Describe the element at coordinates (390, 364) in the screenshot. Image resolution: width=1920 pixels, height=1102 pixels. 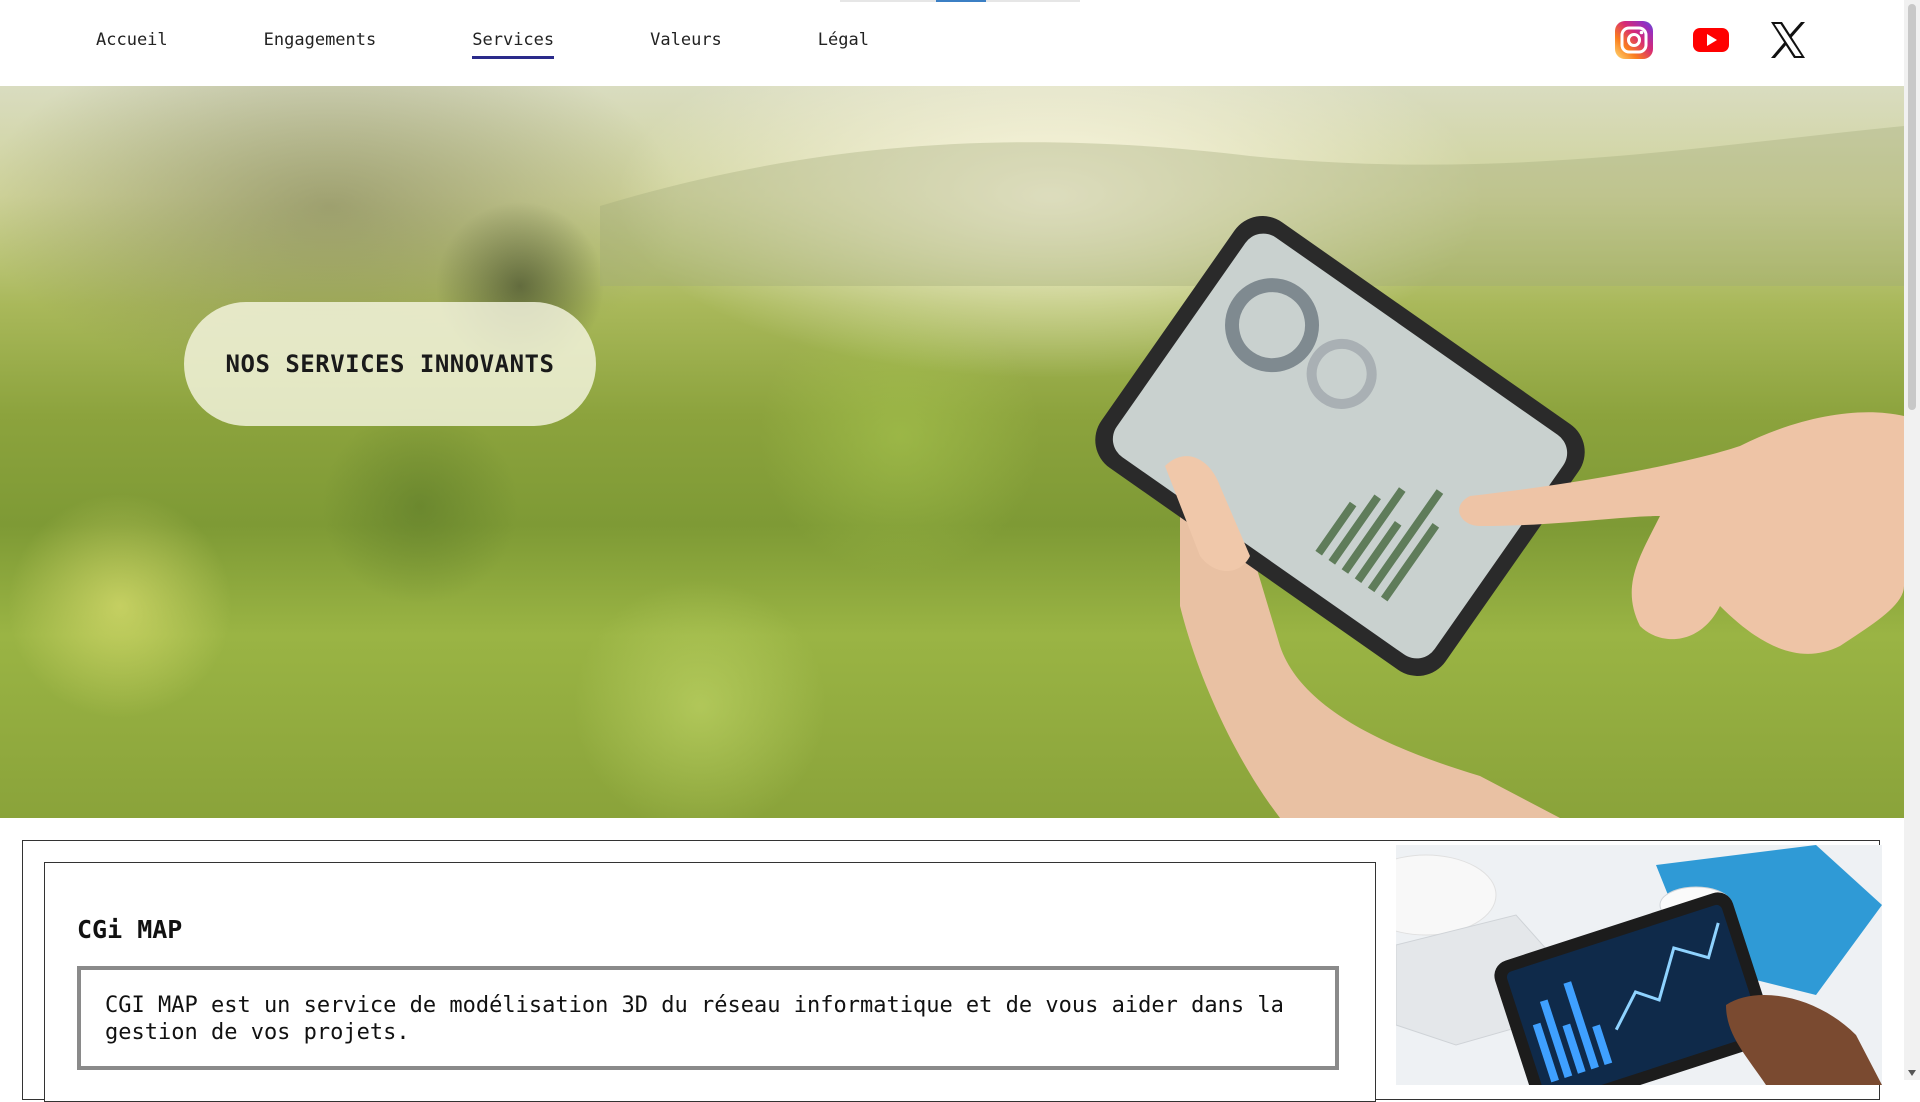
I see `hero-title-pill: NOS SERVICES INNOVANTS` at that location.